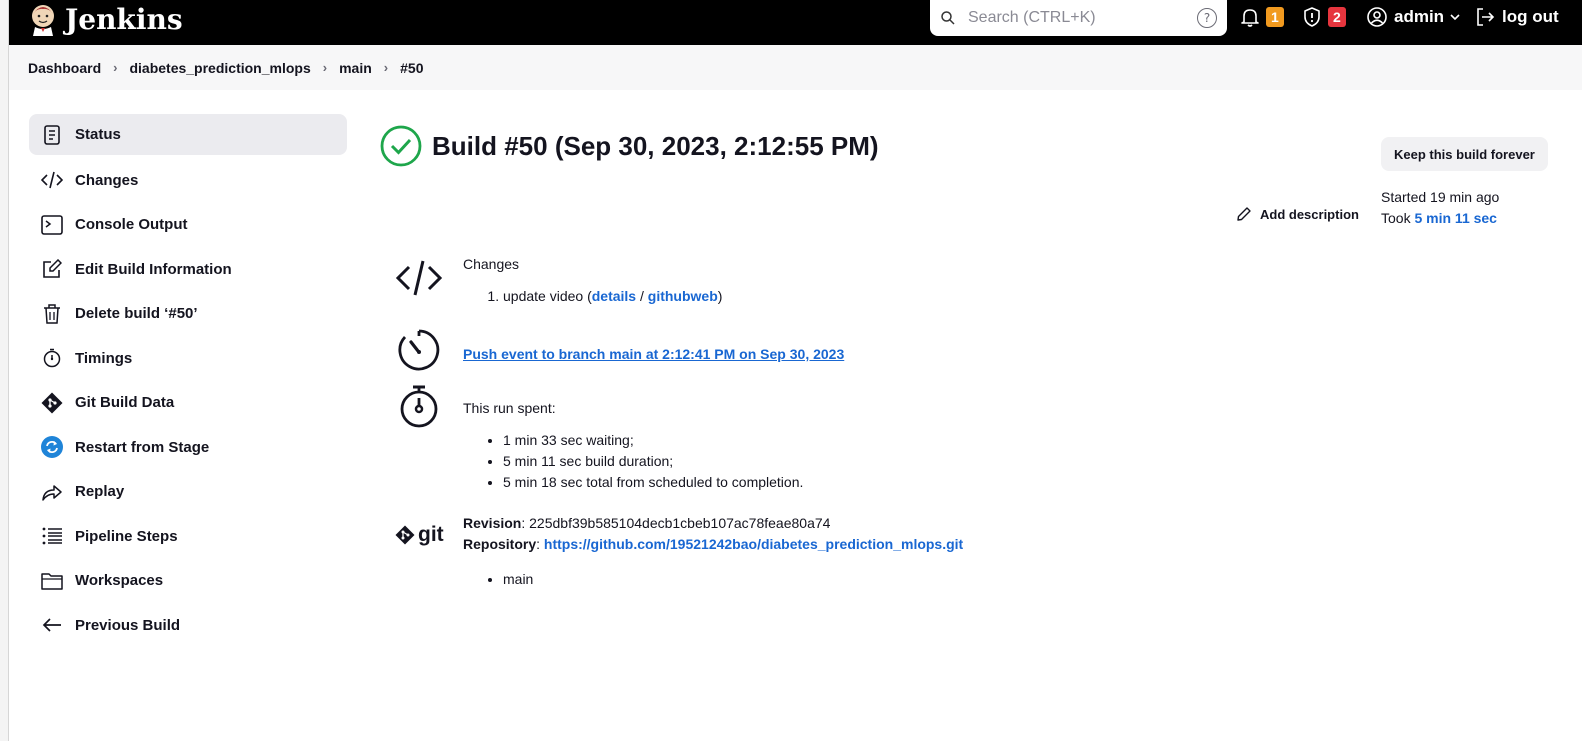  What do you see at coordinates (153, 269) in the screenshot?
I see `sidebar-item-label: Edit Build Information` at bounding box center [153, 269].